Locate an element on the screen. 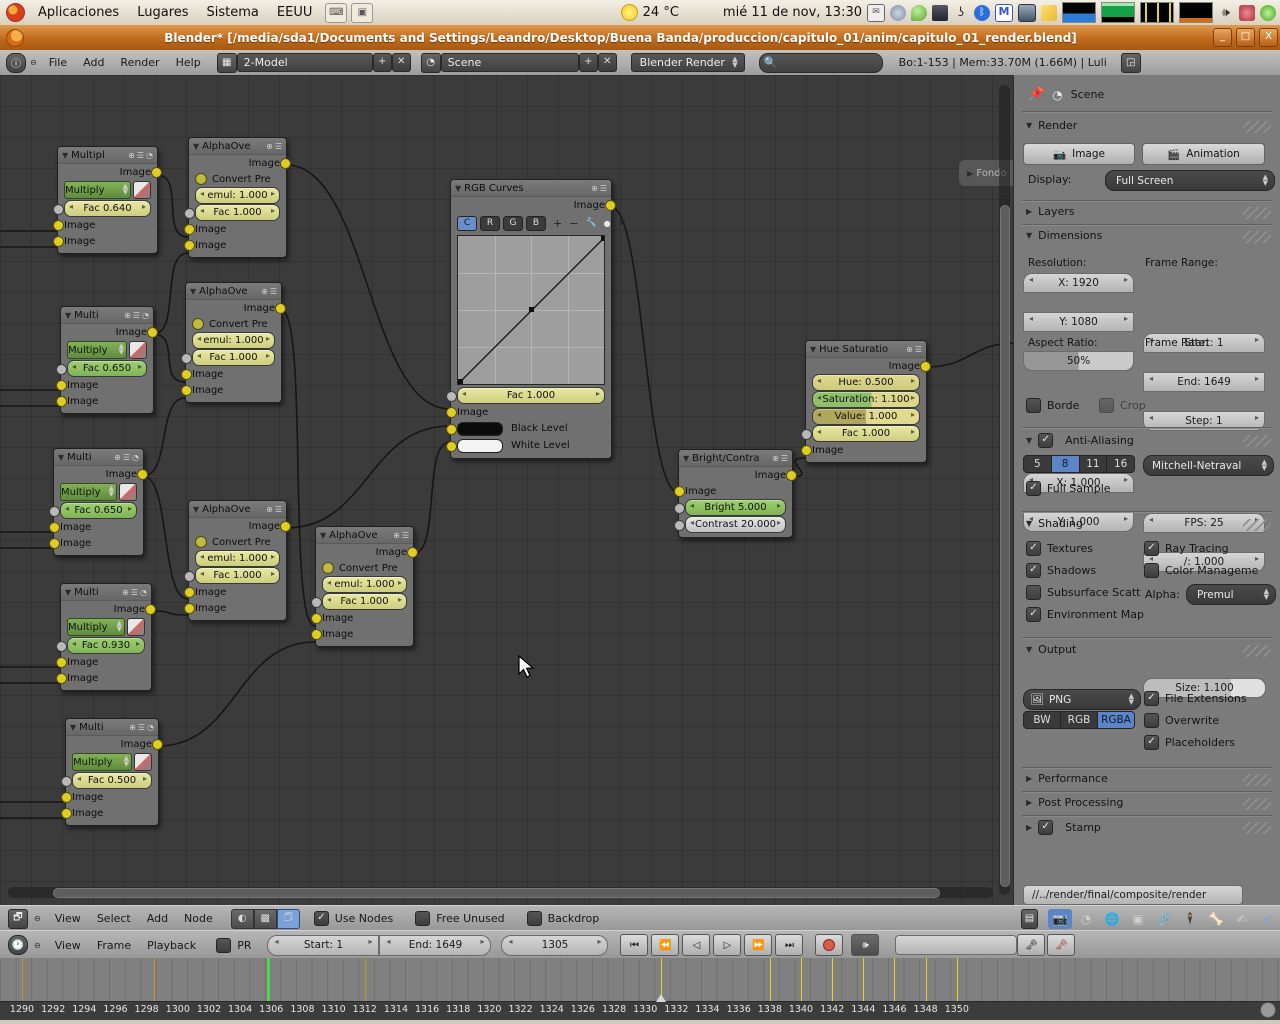  tab-physics: ✔ is located at coordinates (1268, 919).